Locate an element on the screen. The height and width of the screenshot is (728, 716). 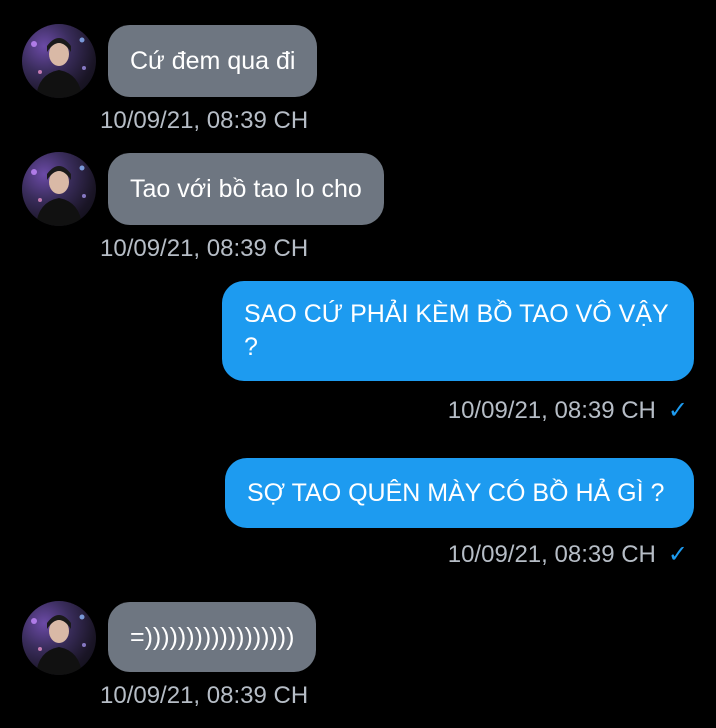
message-text: Tao với bồ tao lo cho is located at coordinates (246, 188).